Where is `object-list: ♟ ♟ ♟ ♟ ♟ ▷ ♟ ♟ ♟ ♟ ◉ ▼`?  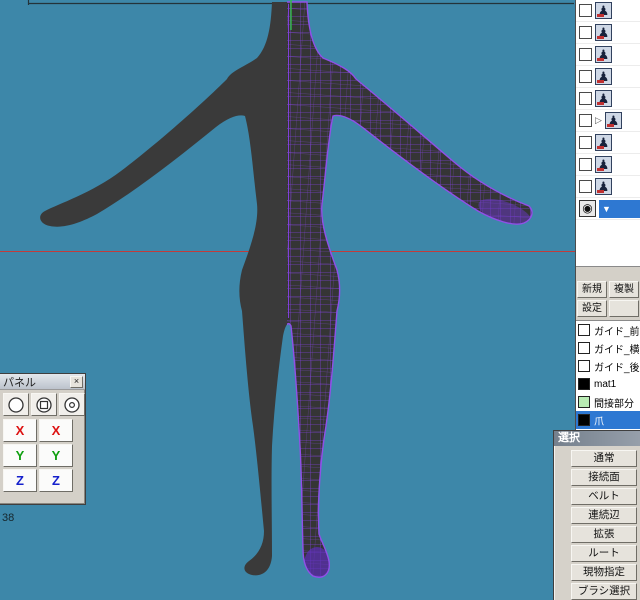
object-list: ♟ ♟ ♟ ♟ ♟ ▷ ♟ ♟ ♟ ♟ ◉ ▼ is located at coordinates (608, 133).